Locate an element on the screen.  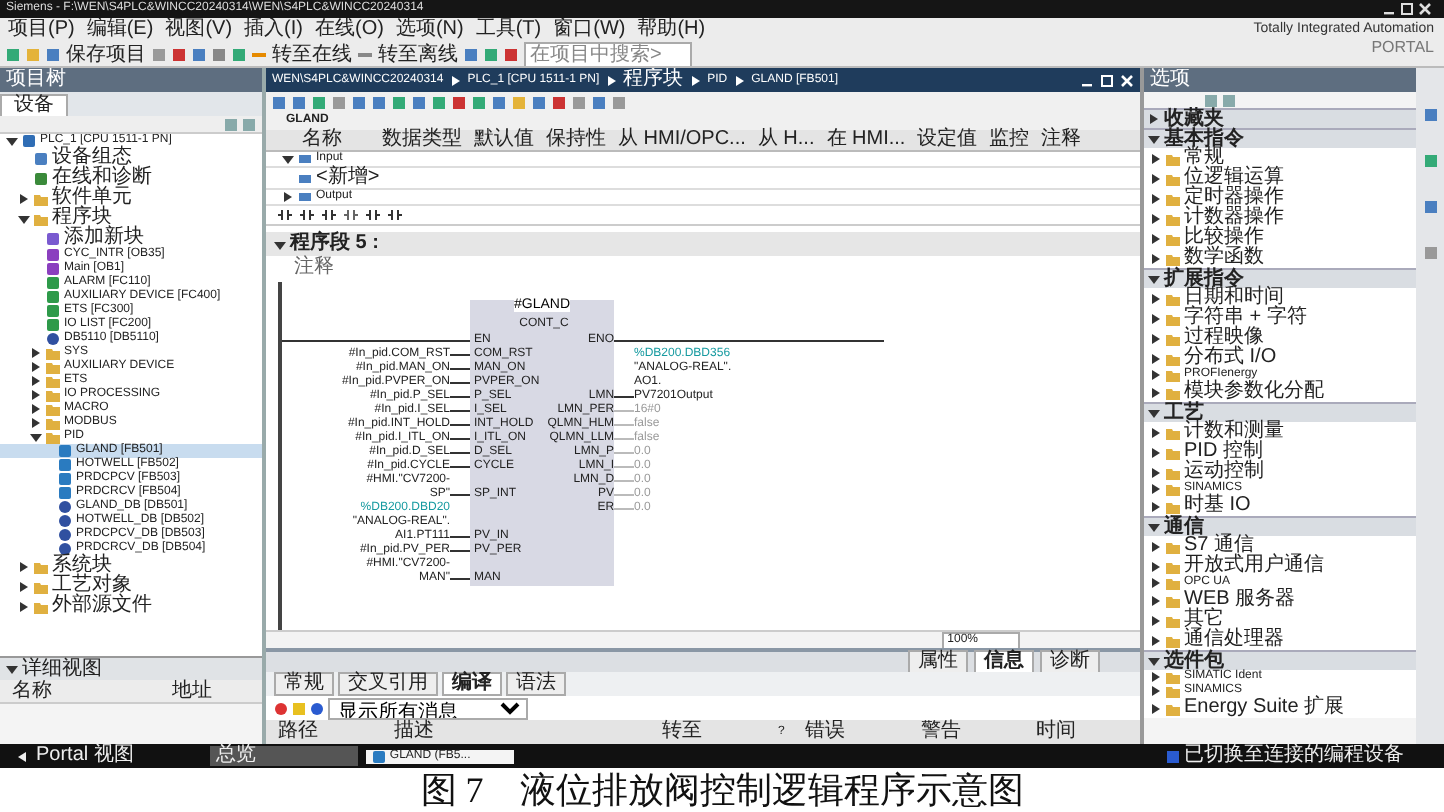
instruction-folder: S7 通信 is located at coordinates (1280, 546).